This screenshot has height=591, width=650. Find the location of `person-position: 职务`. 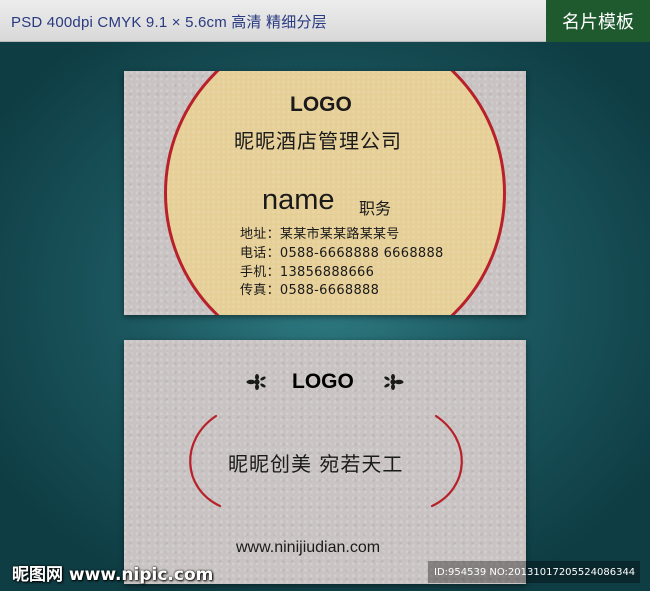

person-position: 职务 is located at coordinates (375, 208).